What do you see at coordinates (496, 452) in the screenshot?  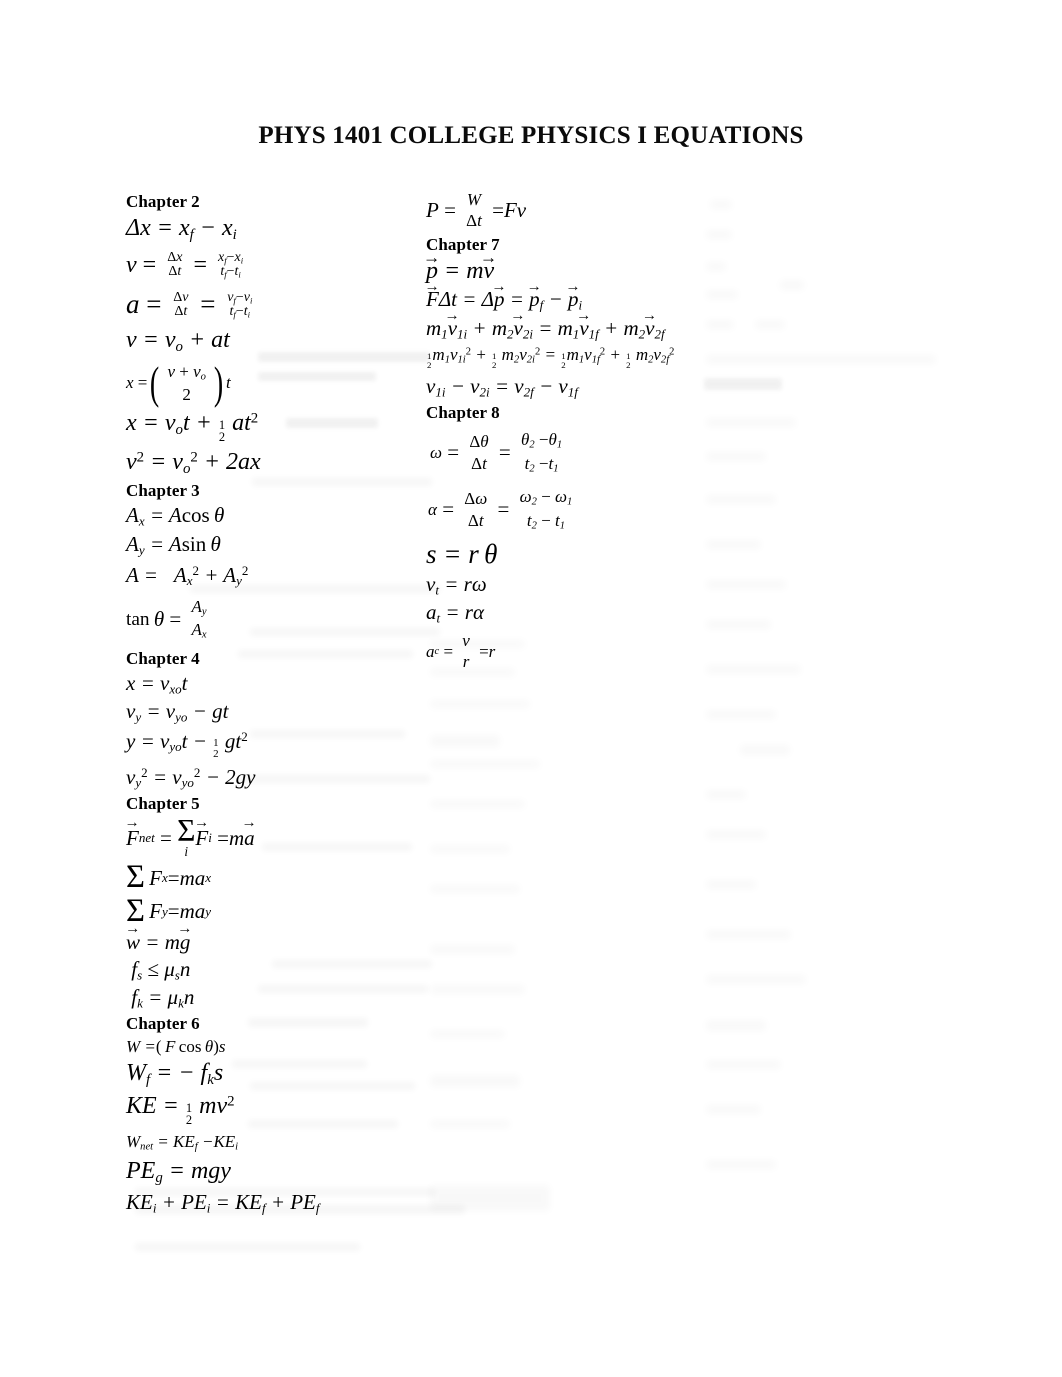 I see `equation-angular-velocity: ω = Δθ Δt = θ2 −θ1 t2 −t1` at bounding box center [496, 452].